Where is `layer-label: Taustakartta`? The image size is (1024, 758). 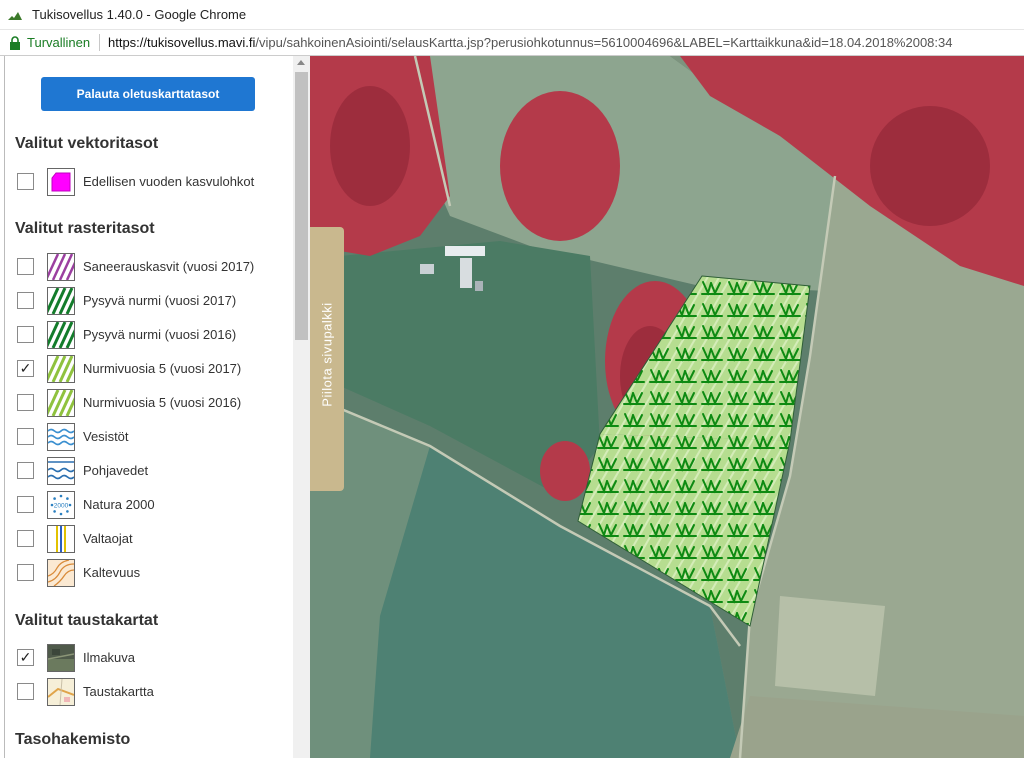
layer-label: Taustakartta is located at coordinates (118, 691).